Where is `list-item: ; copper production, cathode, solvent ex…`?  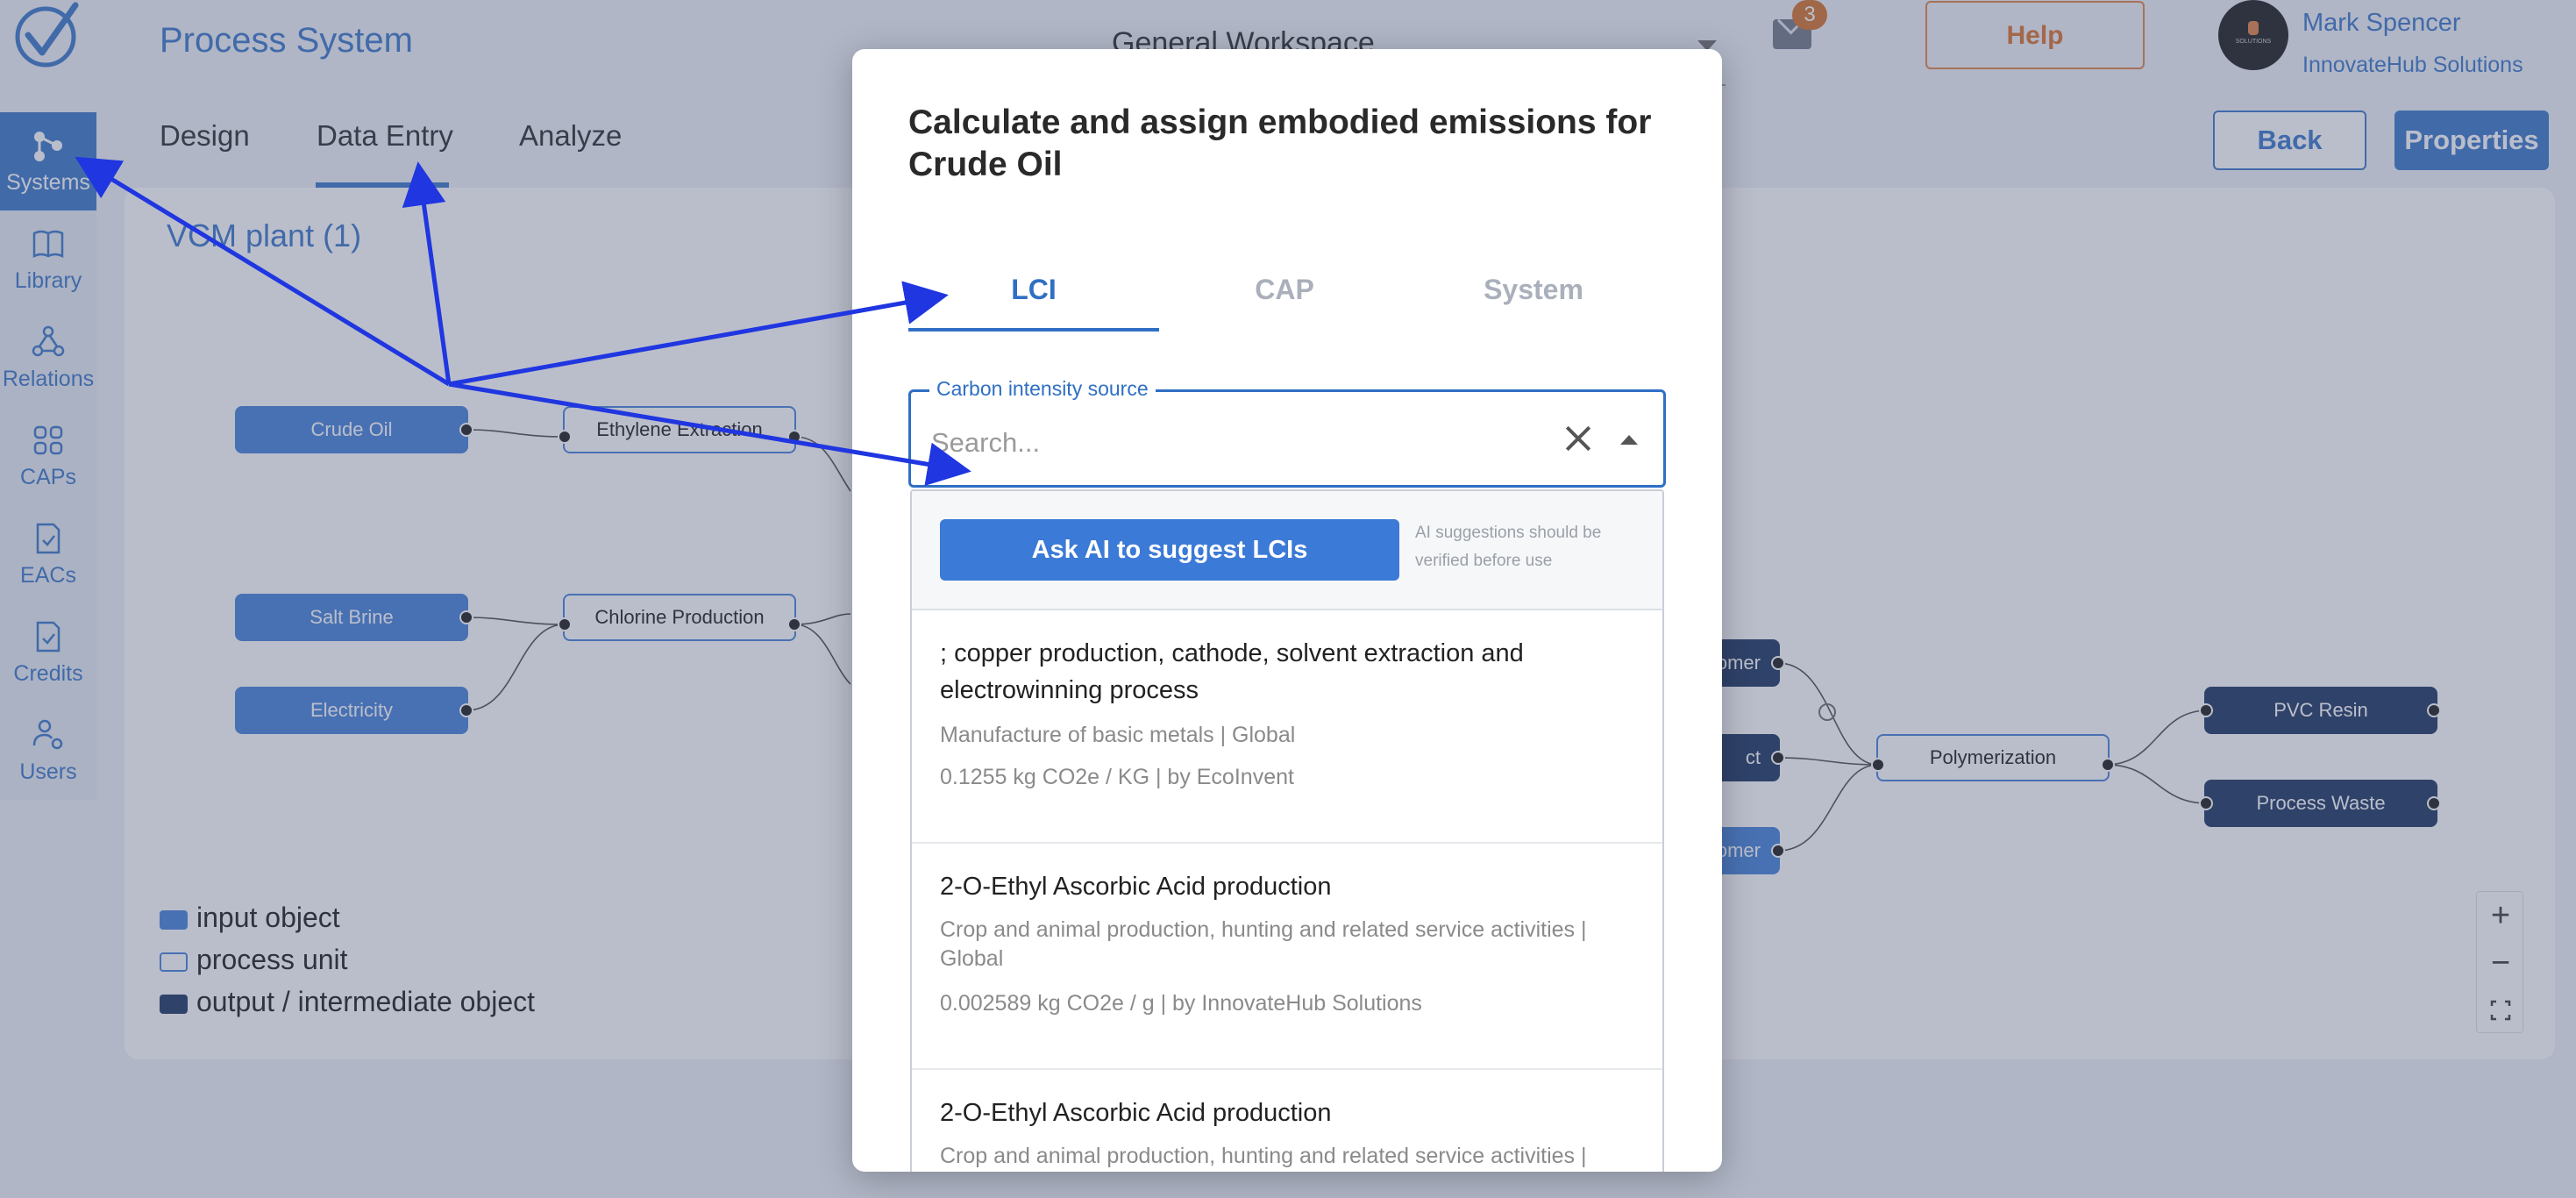
list-item: ; copper production, cathode, solvent ex… is located at coordinates (1287, 727).